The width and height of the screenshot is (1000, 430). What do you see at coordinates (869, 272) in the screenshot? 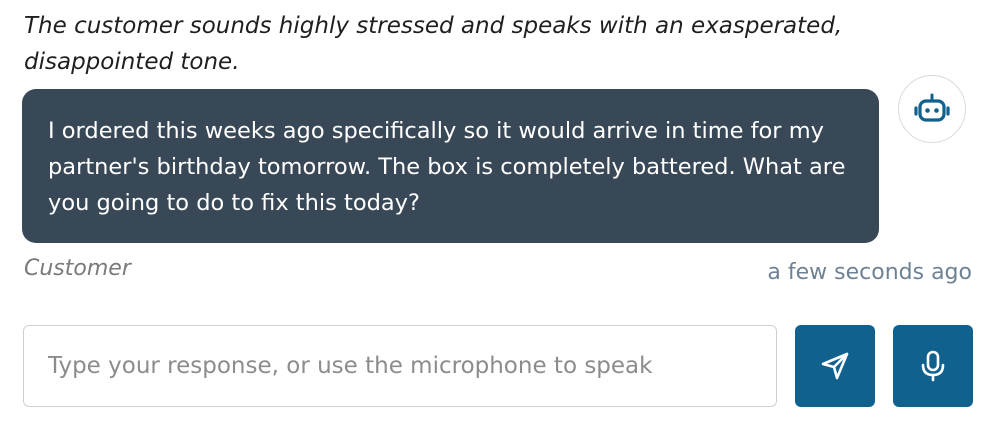
I see `message-timestamp: a few seconds ago` at bounding box center [869, 272].